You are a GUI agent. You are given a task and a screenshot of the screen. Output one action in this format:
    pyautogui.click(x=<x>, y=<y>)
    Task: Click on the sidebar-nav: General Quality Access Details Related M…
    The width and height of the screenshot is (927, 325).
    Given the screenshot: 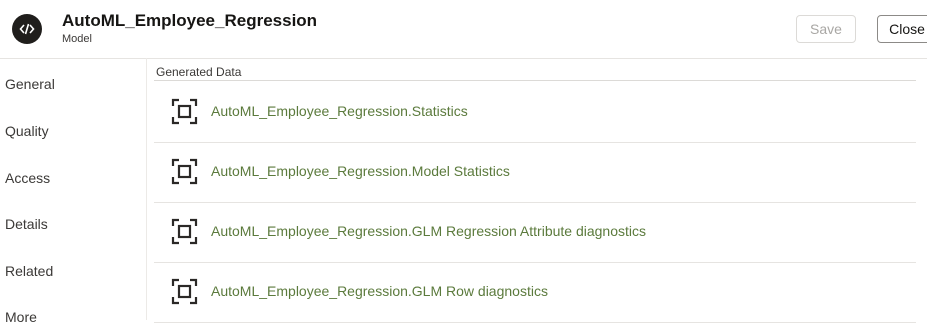 What is the action you would take?
    pyautogui.click(x=73, y=191)
    